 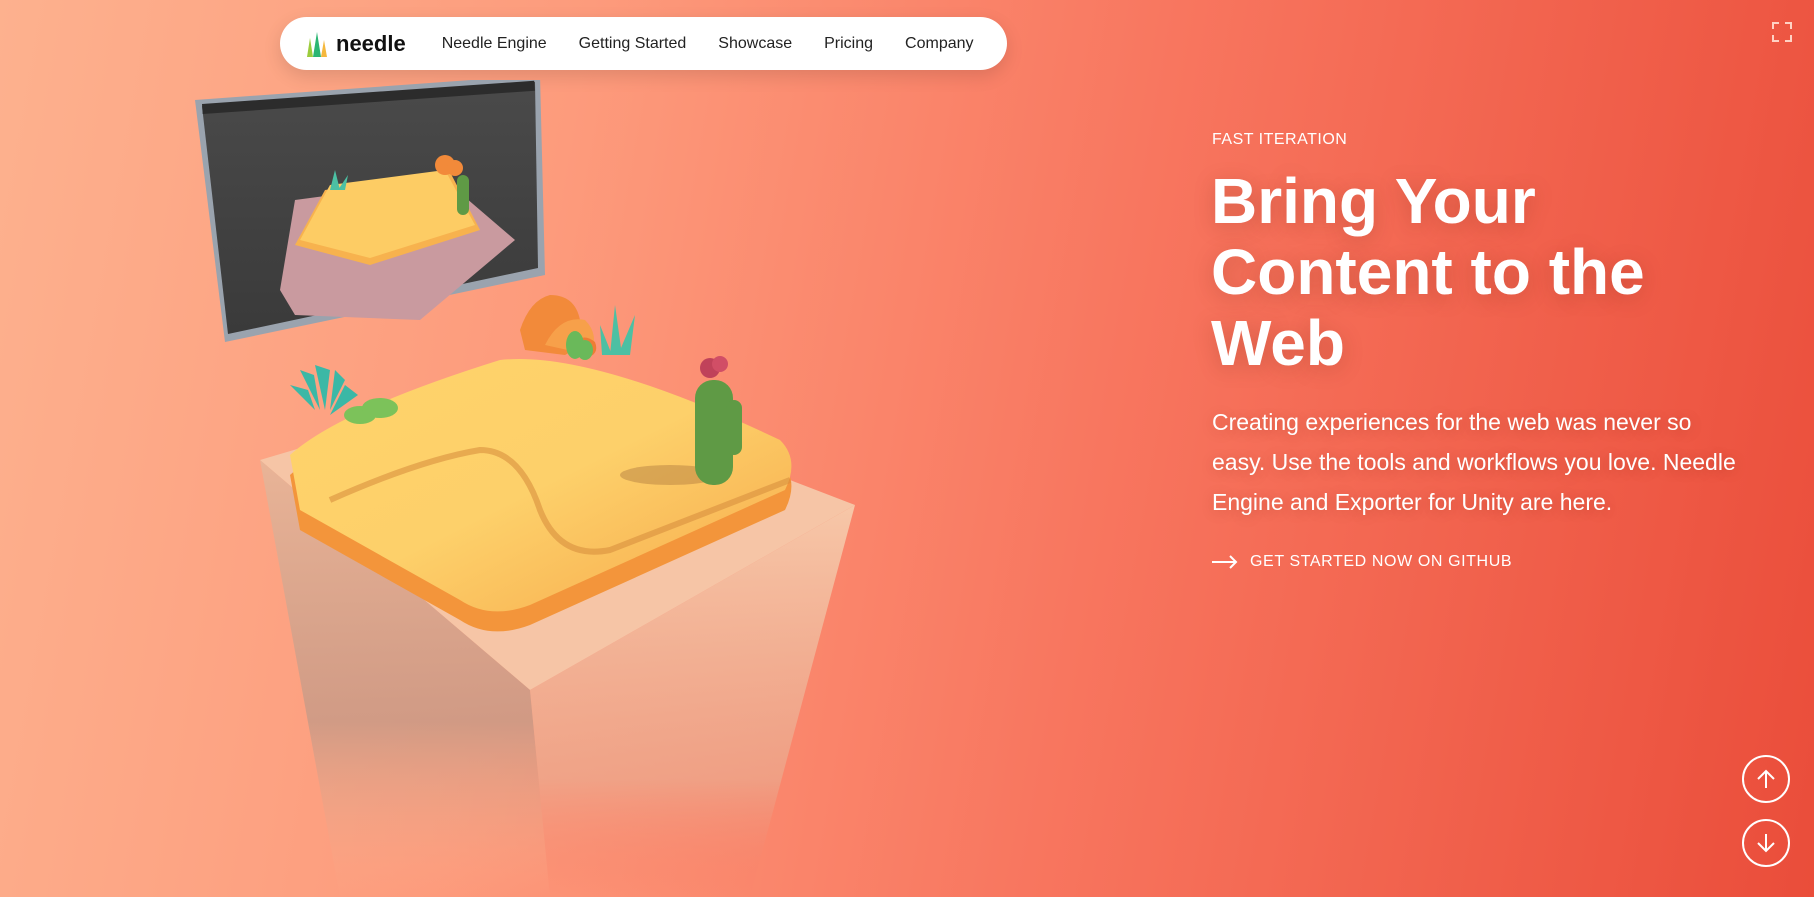 I want to click on scroll-down-button, so click(x=1766, y=843).